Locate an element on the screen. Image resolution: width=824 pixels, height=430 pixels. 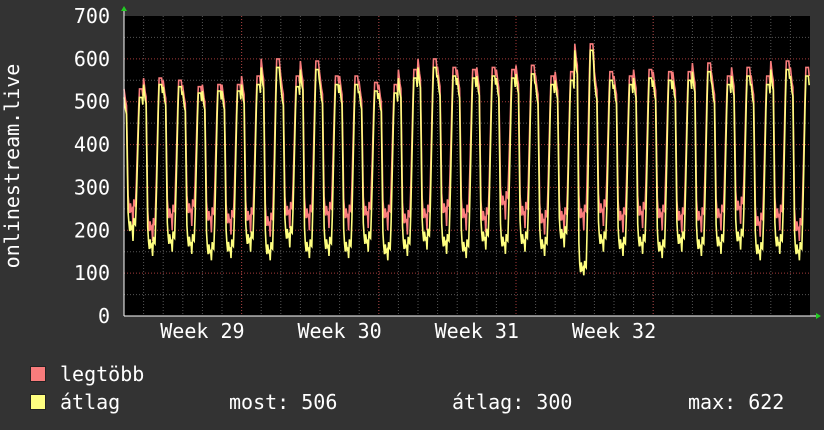
x-tick-labels: Week 29 Week 30 Week 31 Week 32 is located at coordinates (408, 331).